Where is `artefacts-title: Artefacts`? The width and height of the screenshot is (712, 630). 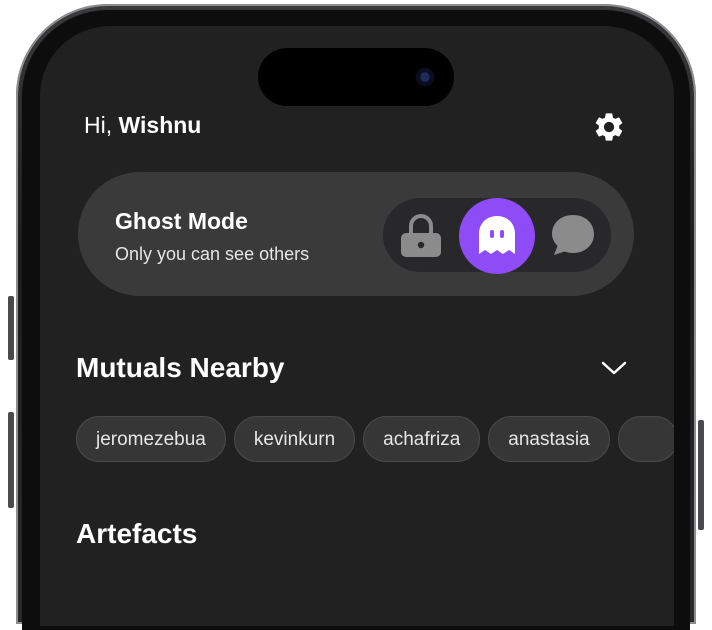
artefacts-title: Artefacts is located at coordinates (137, 533).